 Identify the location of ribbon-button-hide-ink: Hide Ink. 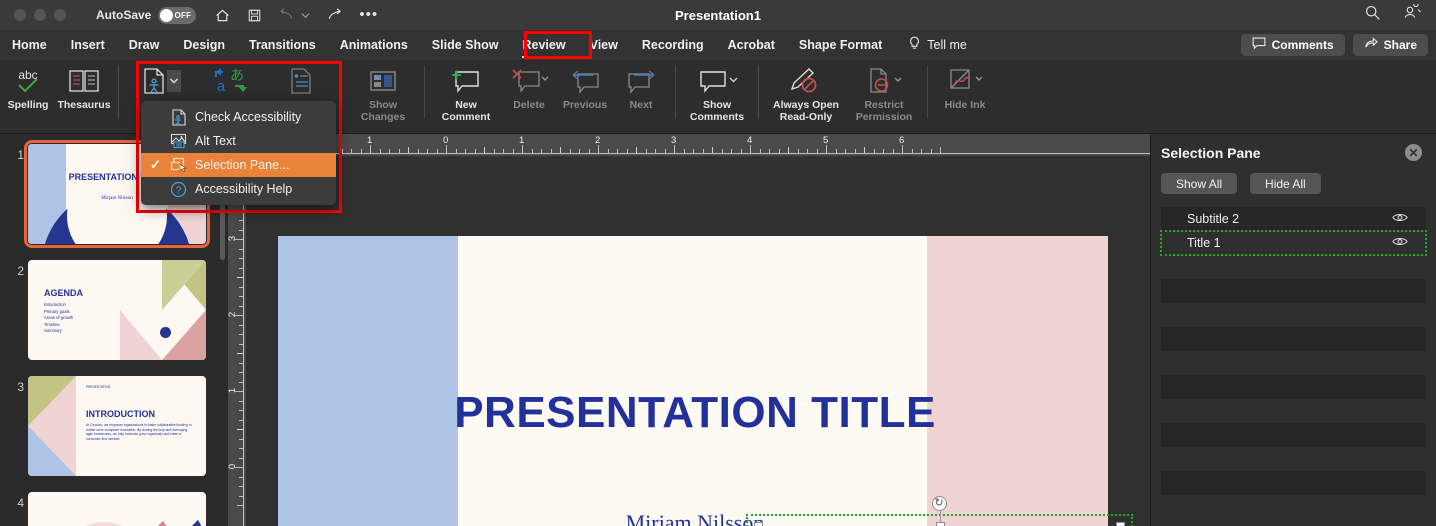
(965, 95).